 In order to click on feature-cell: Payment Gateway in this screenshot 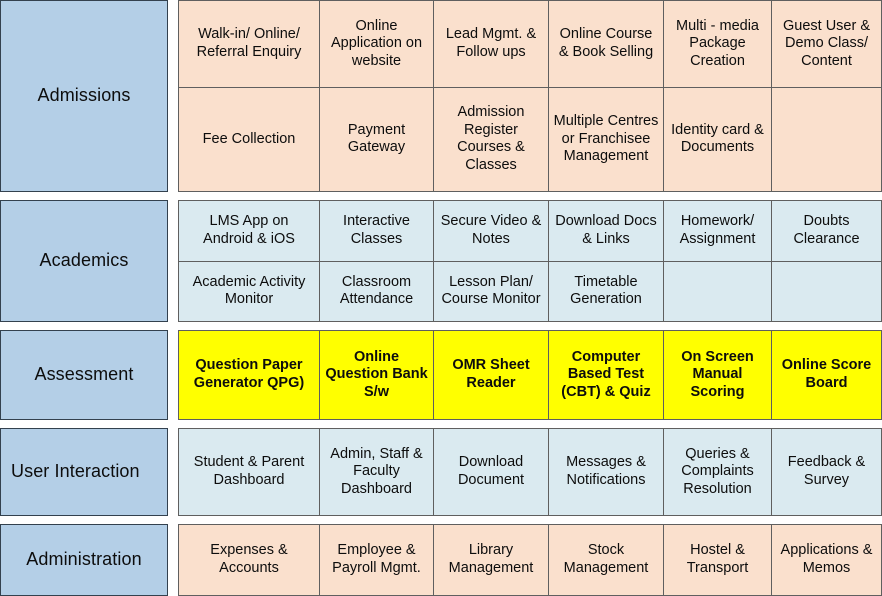, I will do `click(377, 139)`.